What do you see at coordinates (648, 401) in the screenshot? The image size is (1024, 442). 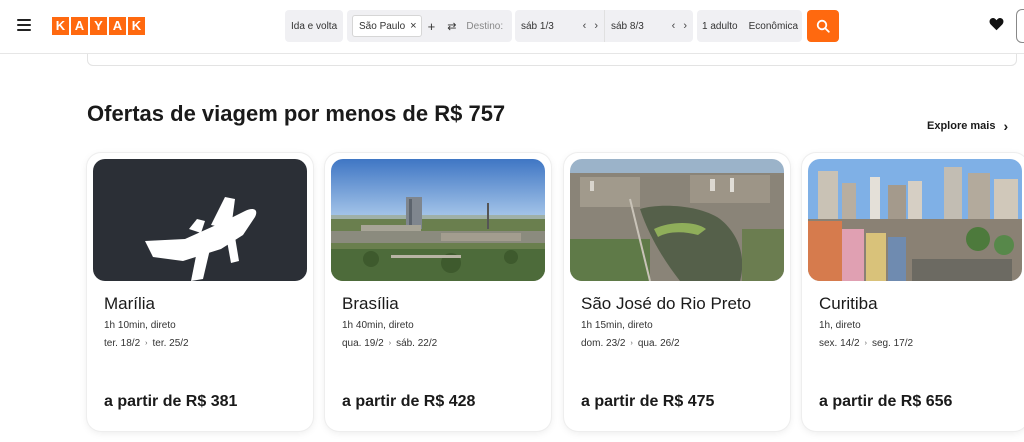 I see `deal-price: a partir de R$ 475` at bounding box center [648, 401].